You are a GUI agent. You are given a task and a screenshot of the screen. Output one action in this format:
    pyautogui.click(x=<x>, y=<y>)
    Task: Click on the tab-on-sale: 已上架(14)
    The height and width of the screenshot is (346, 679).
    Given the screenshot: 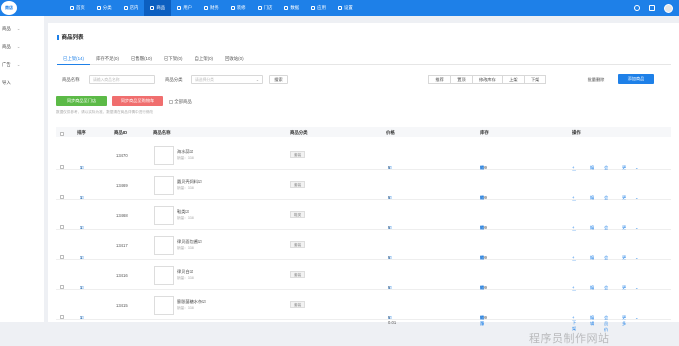 What is the action you would take?
    pyautogui.click(x=73, y=60)
    